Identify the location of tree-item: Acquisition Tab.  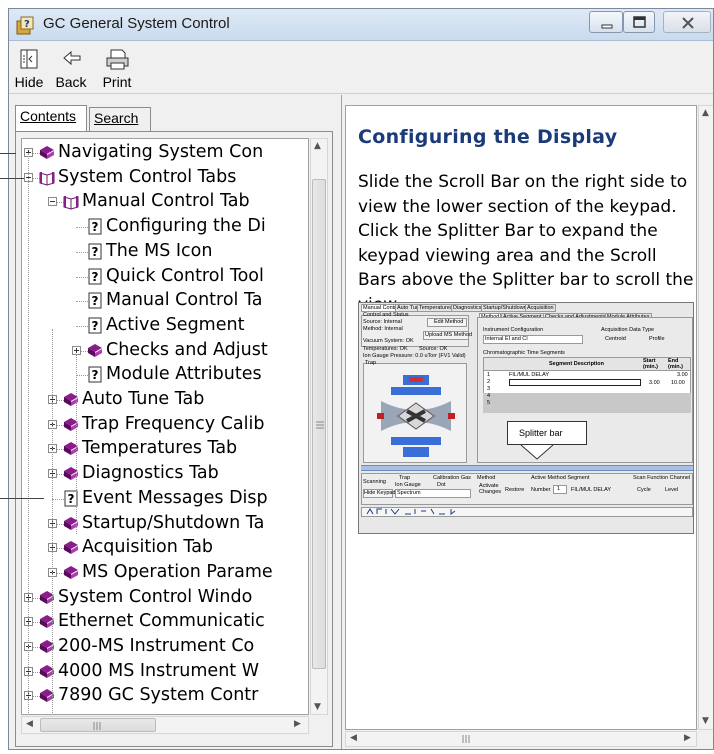
(165, 548).